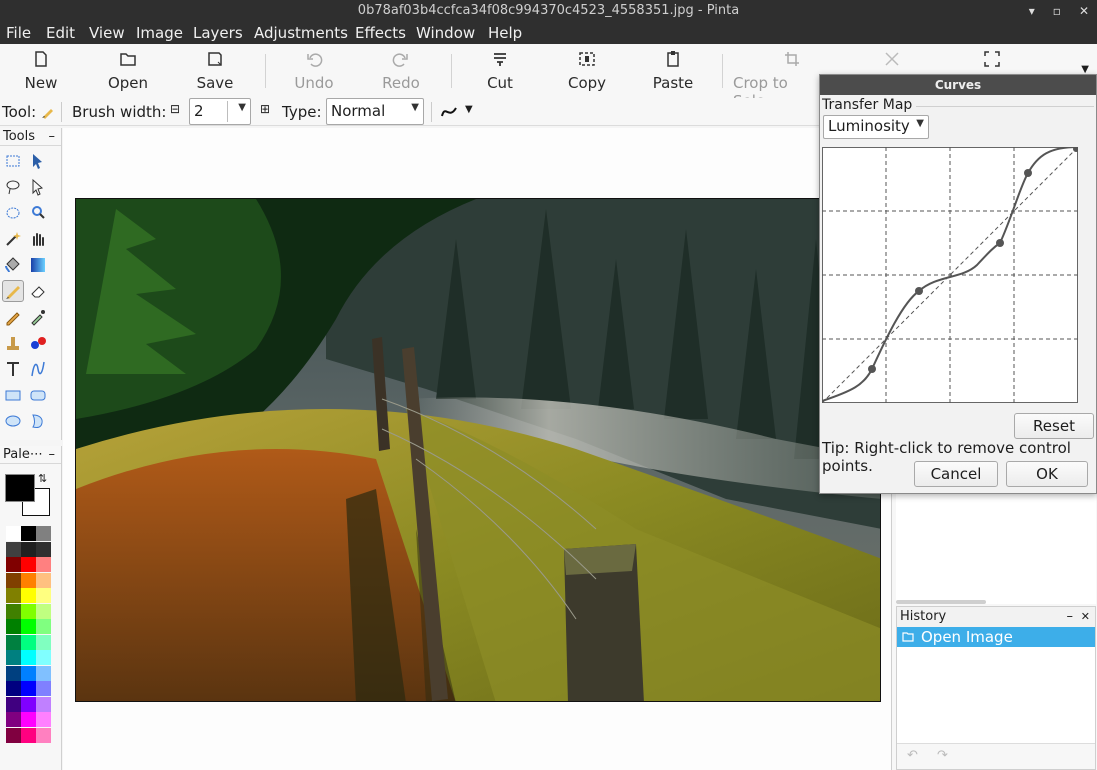 The image size is (1097, 770). What do you see at coordinates (18, 33) in the screenshot?
I see `menu-file: File` at bounding box center [18, 33].